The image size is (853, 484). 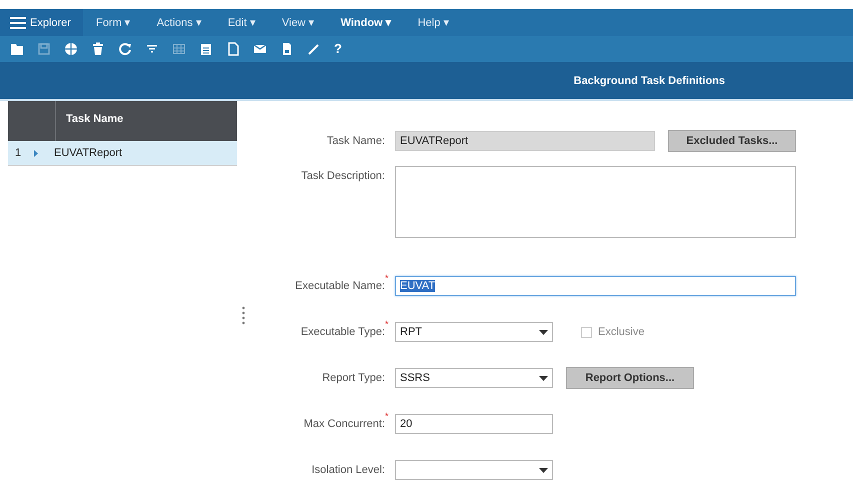 What do you see at coordinates (18, 22) in the screenshot?
I see `menu-icon` at bounding box center [18, 22].